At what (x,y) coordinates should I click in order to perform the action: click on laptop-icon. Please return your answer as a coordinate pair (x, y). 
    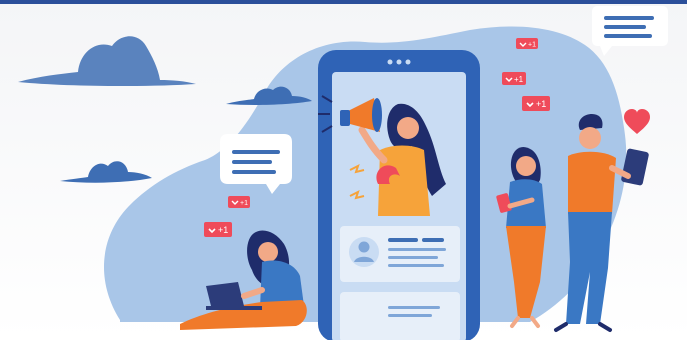
    Looking at the image, I should click on (225, 296).